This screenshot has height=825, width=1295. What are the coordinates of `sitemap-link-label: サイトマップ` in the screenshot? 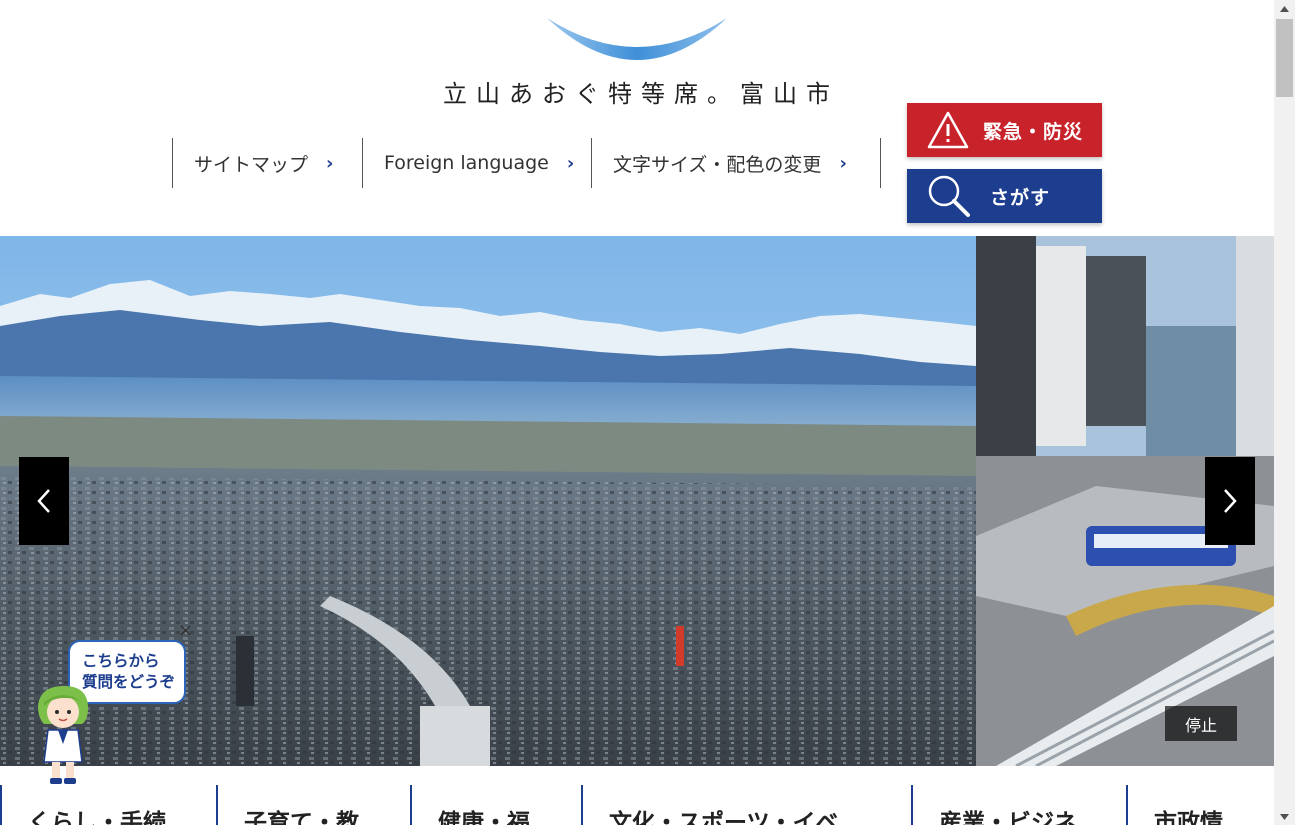 It's located at (251, 164).